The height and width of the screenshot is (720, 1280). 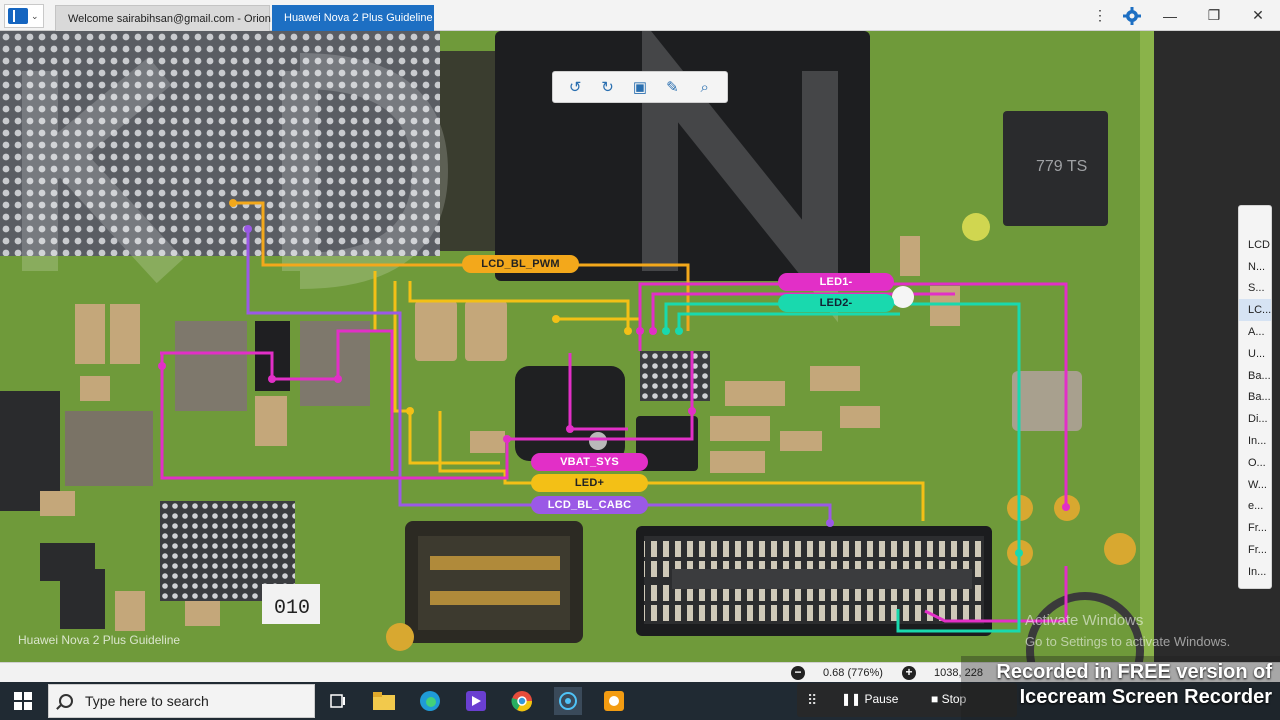 What do you see at coordinates (1061, 166) in the screenshot?
I see `chip-marking: 779 TS` at bounding box center [1061, 166].